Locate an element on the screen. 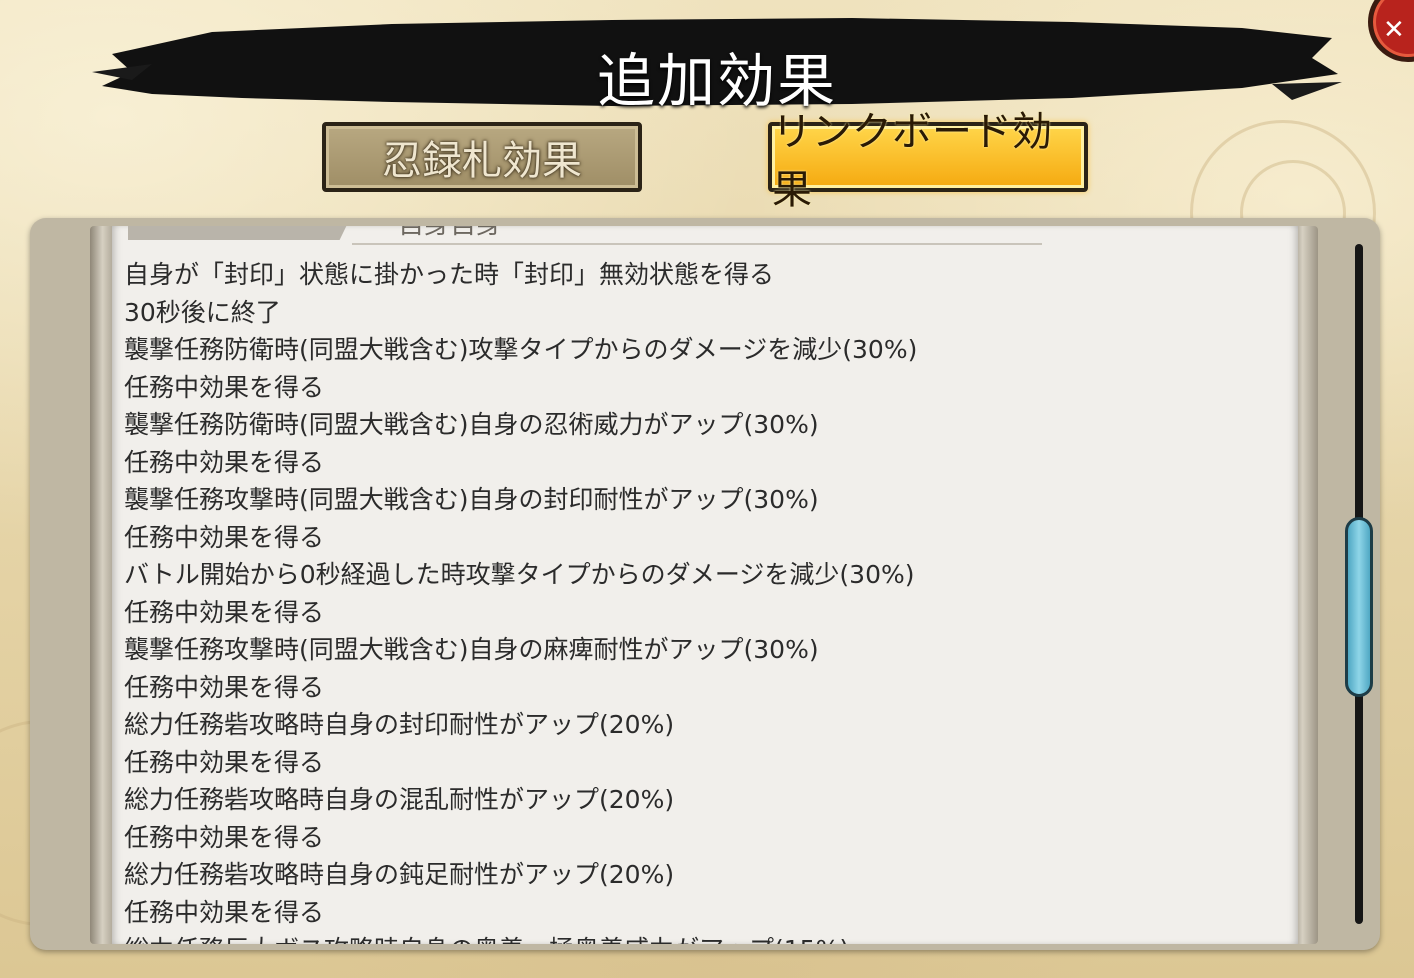 The height and width of the screenshot is (978, 1414). tab-label: 忍録札効果 is located at coordinates (482, 161).